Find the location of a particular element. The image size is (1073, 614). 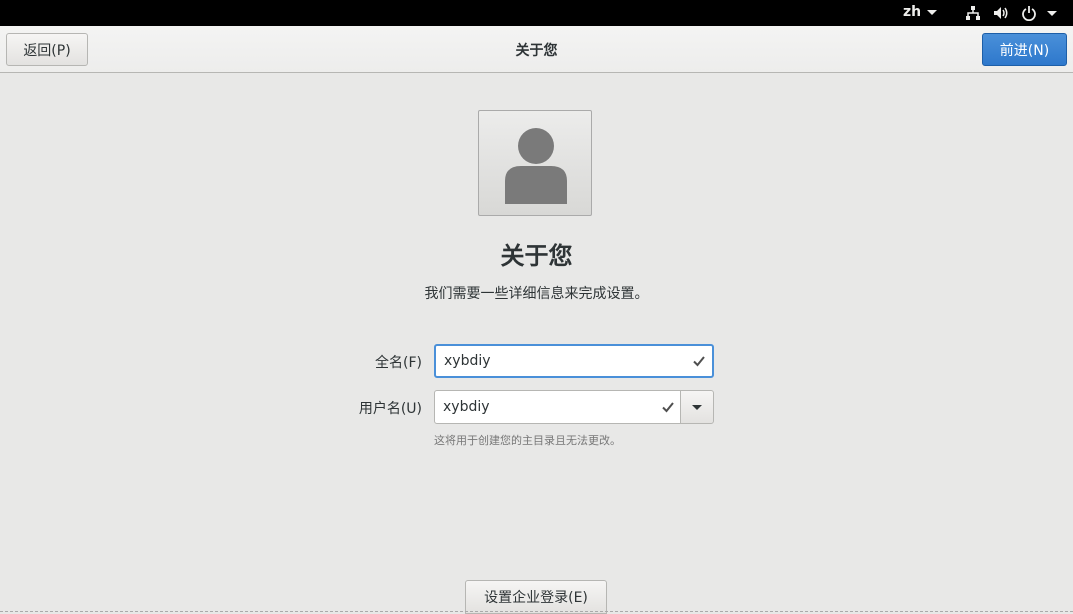

username-hint: 这将用于创建您的主目录且无法更改。 is located at coordinates (527, 440).